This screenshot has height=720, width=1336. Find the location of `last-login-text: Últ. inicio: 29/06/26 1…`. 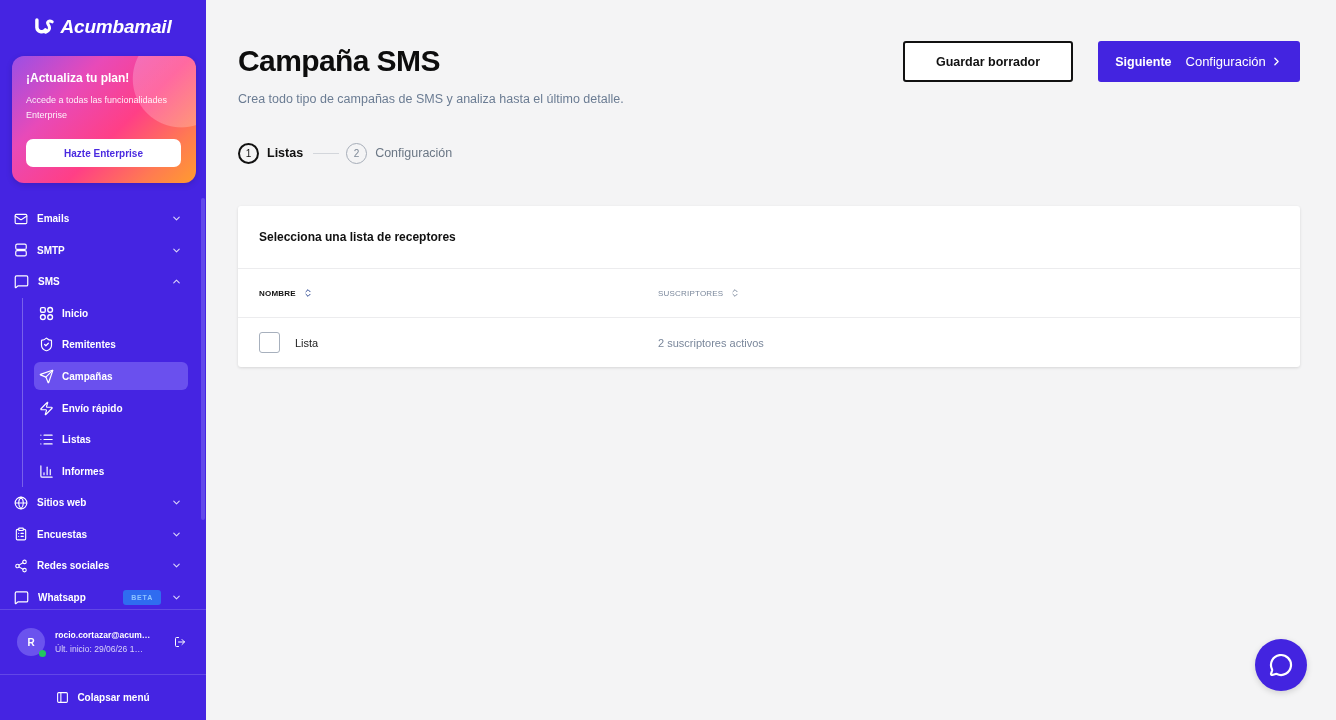

last-login-text: Últ. inicio: 29/06/26 1… is located at coordinates (99, 649).